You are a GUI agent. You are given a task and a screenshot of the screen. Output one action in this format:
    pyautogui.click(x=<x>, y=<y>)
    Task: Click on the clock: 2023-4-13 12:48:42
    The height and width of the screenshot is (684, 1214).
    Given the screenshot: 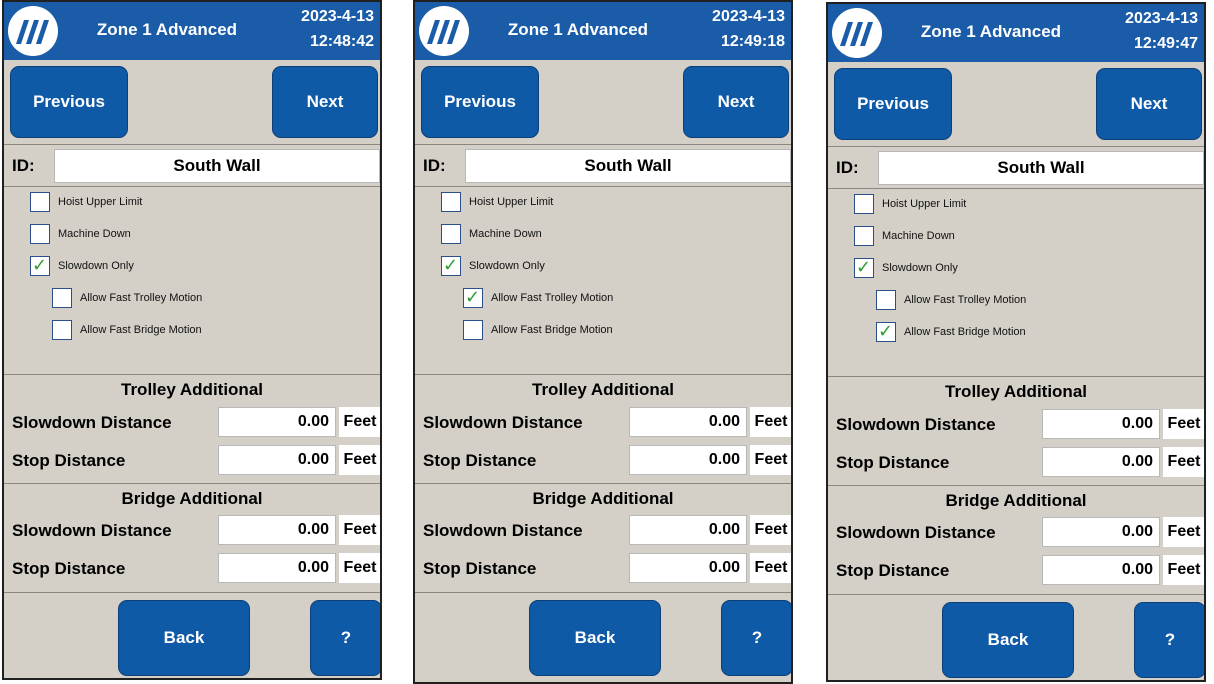 What is the action you would take?
    pyautogui.click(x=322, y=29)
    